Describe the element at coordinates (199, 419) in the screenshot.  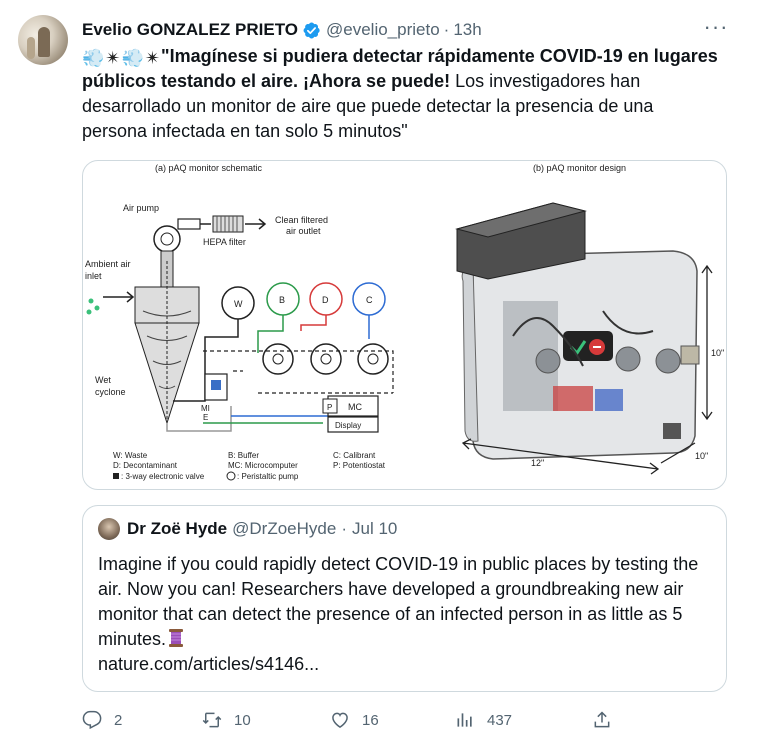
I see `tube-sample` at that location.